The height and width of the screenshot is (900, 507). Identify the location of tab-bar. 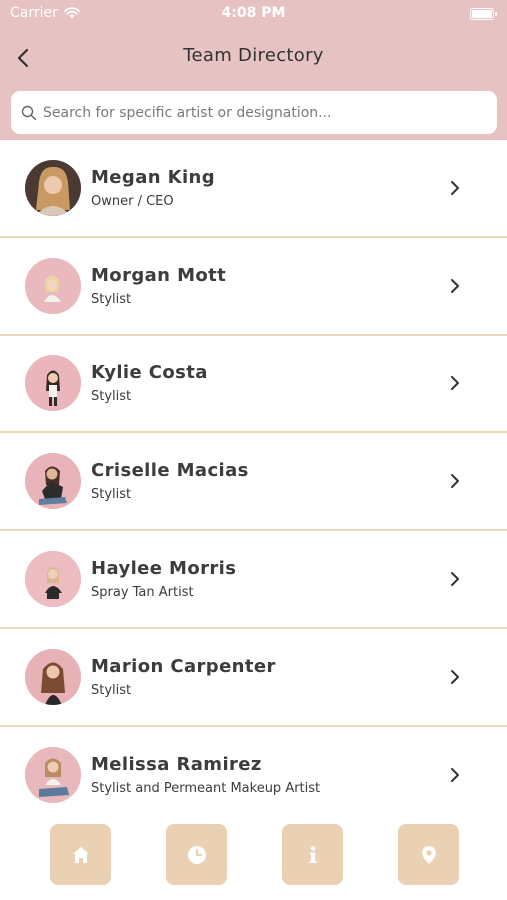
(253, 852).